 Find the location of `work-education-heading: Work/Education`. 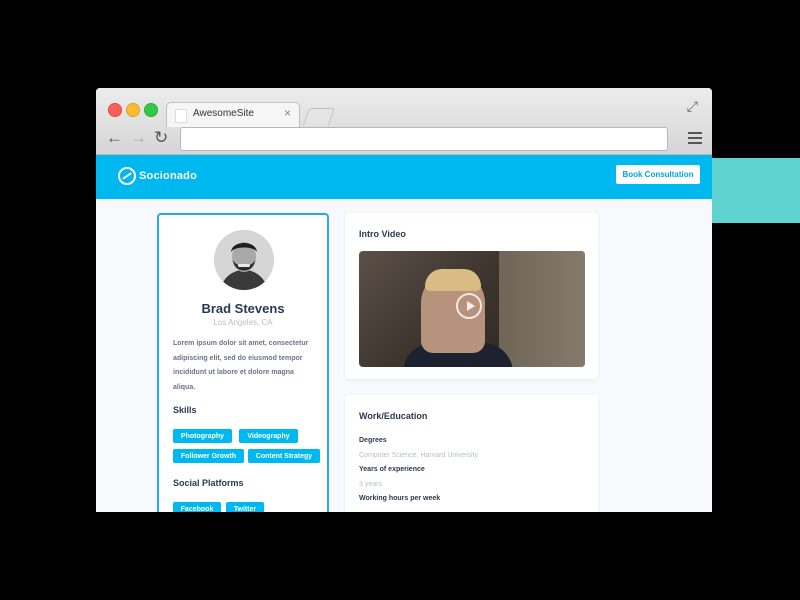

work-education-heading: Work/Education is located at coordinates (393, 416).